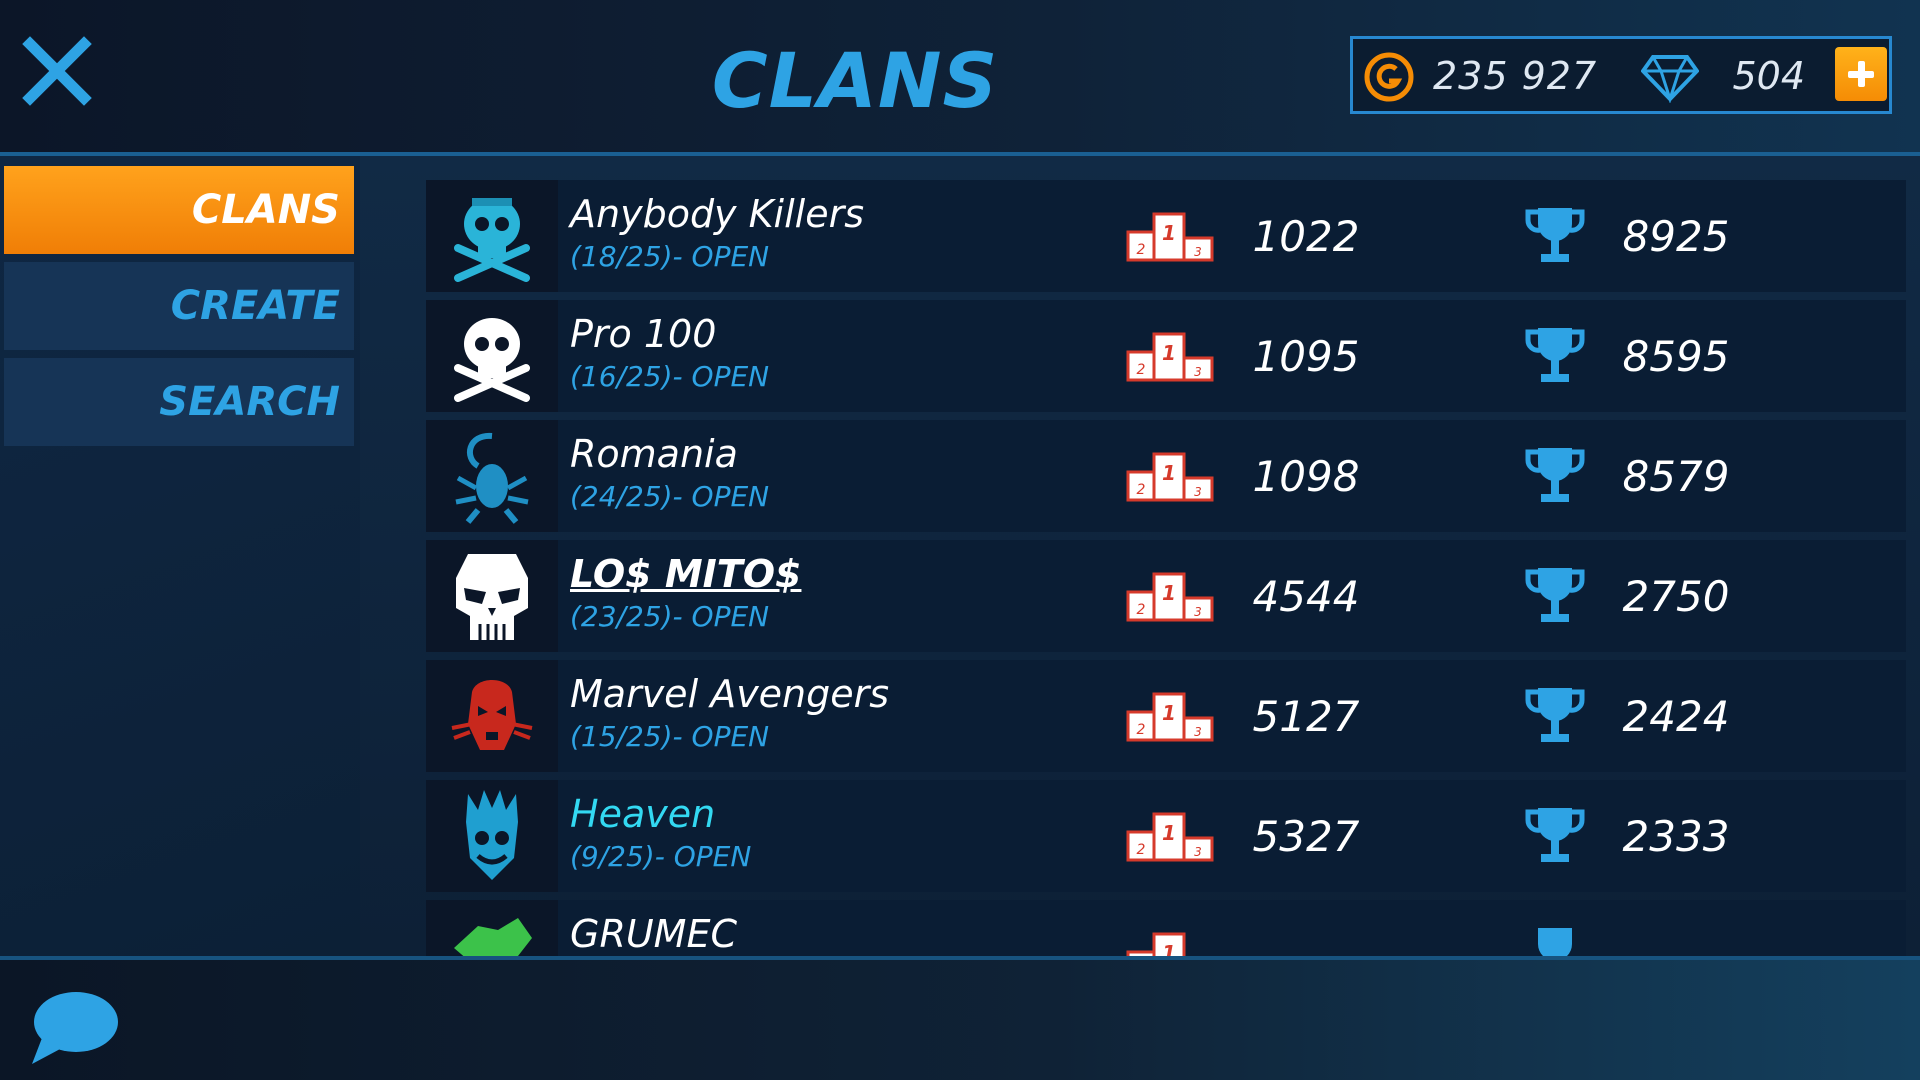  What do you see at coordinates (493, 939) in the screenshot?
I see `green-dragon-icon` at bounding box center [493, 939].